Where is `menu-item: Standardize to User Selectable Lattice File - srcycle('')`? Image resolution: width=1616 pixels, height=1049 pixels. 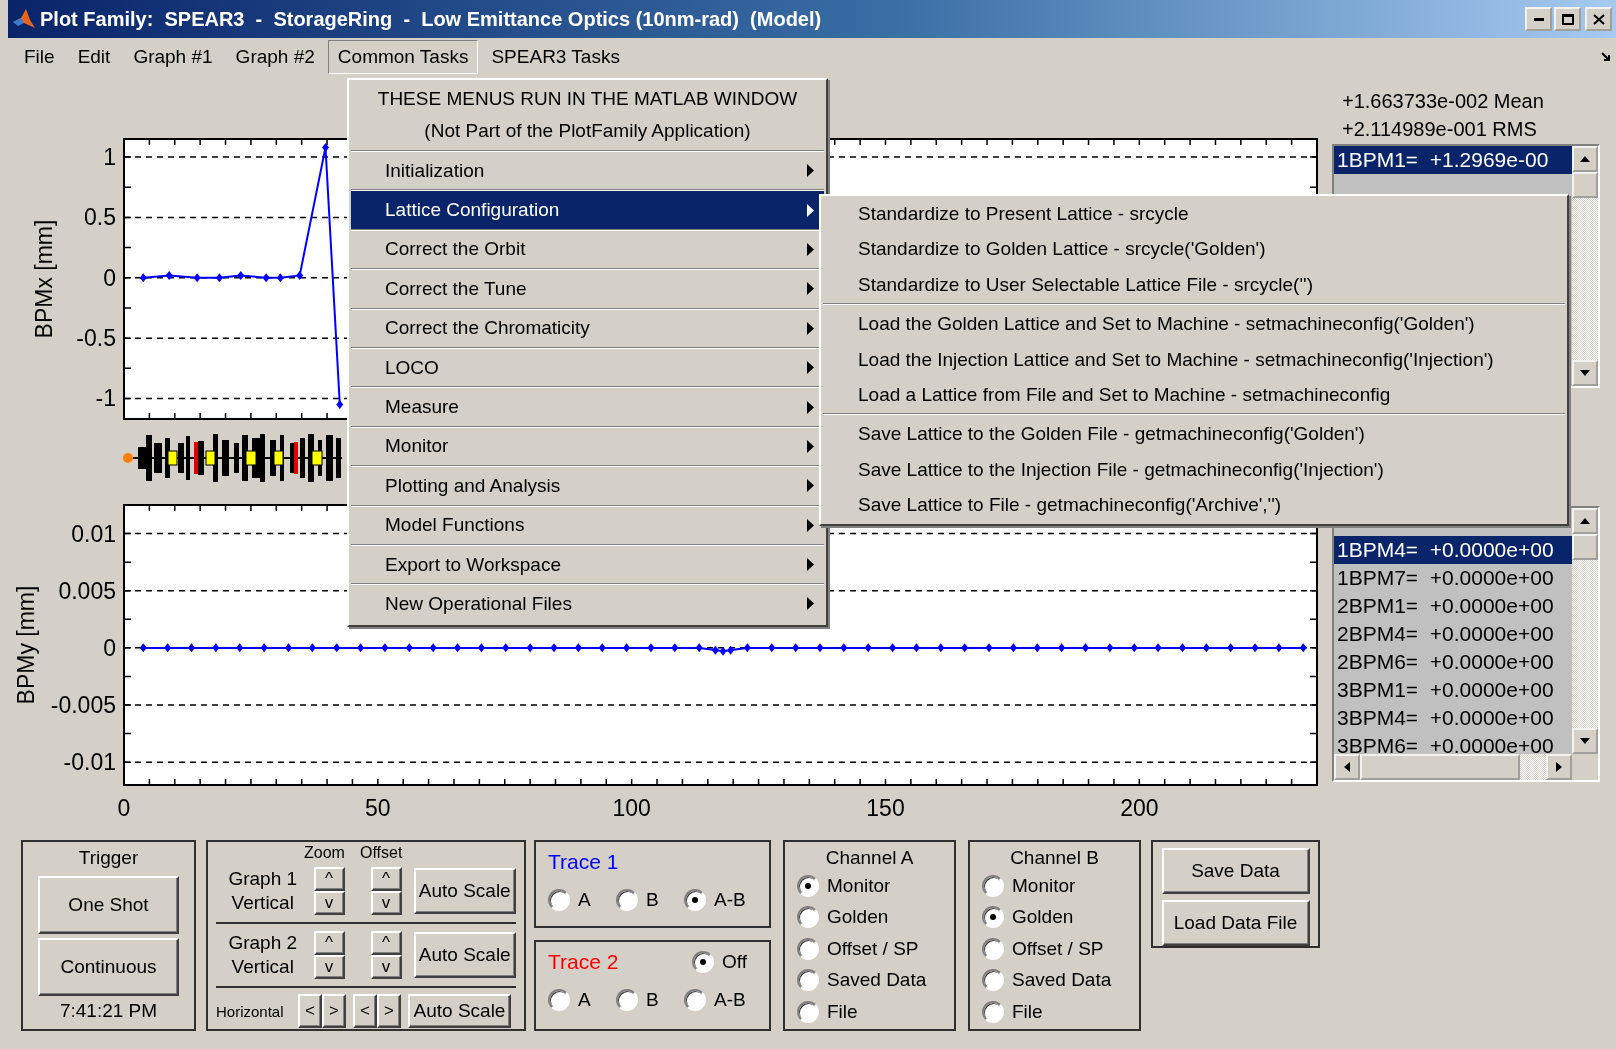 menu-item: Standardize to User Selectable Lattice File - srcycle('') is located at coordinates (1194, 284).